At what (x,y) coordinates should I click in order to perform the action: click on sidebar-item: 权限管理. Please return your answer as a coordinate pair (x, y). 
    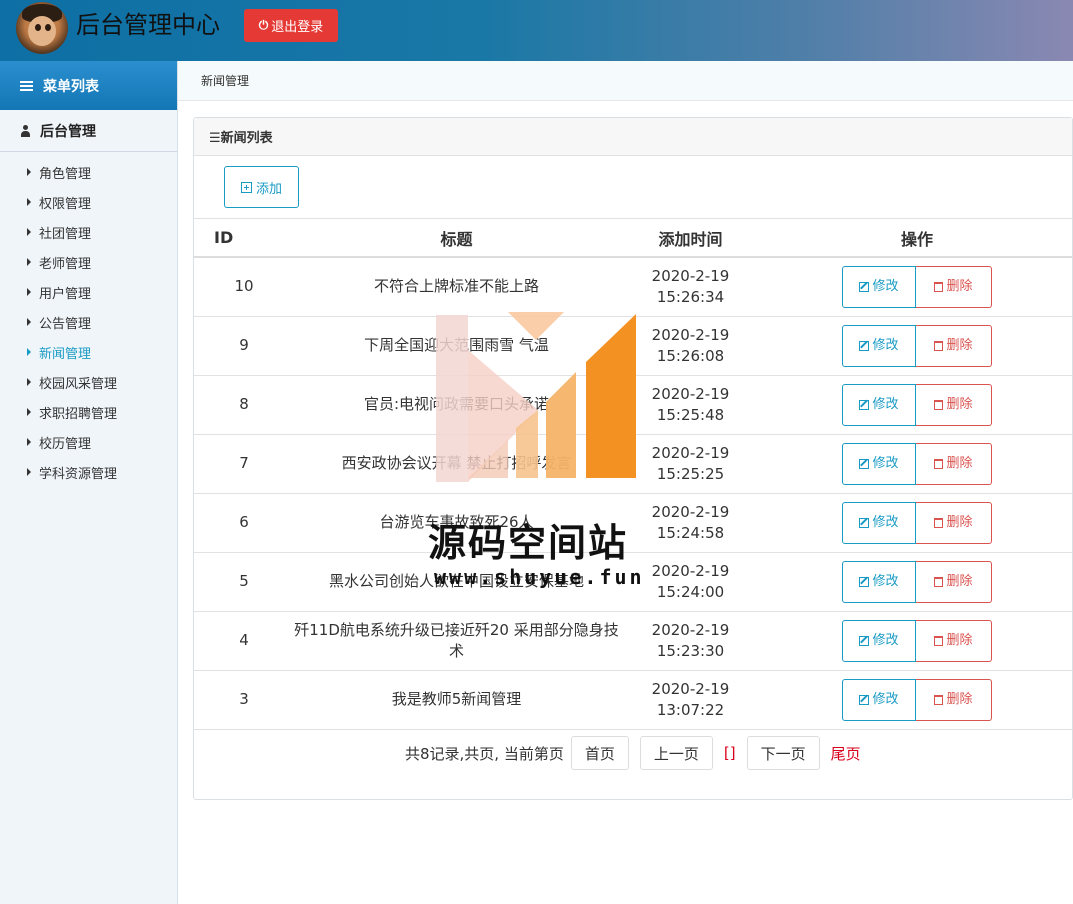
    Looking at the image, I should click on (88, 202).